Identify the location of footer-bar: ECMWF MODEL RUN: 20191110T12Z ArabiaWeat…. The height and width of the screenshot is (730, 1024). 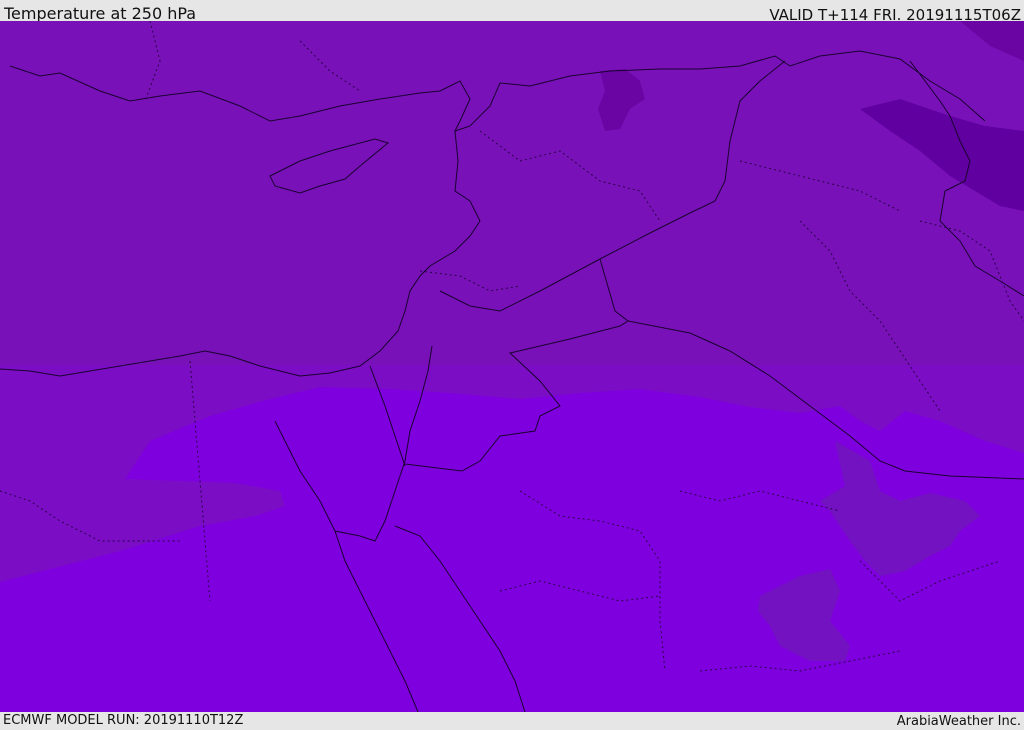
(512, 720).